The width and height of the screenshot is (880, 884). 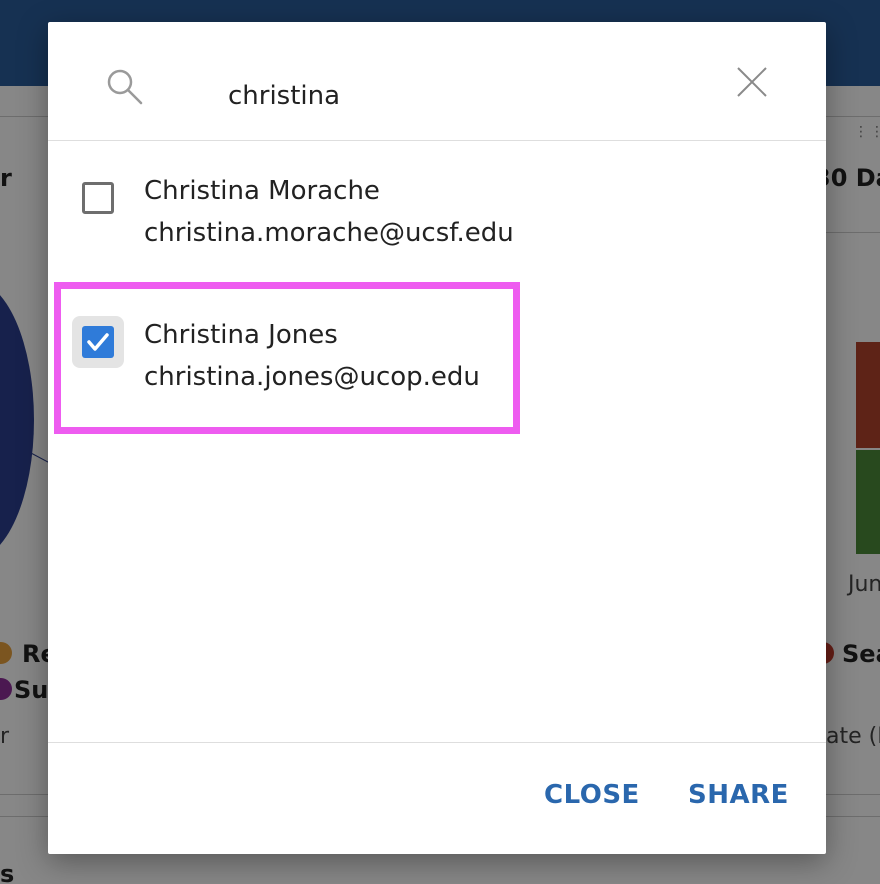 What do you see at coordinates (592, 795) in the screenshot?
I see `close-button: CLOSE` at bounding box center [592, 795].